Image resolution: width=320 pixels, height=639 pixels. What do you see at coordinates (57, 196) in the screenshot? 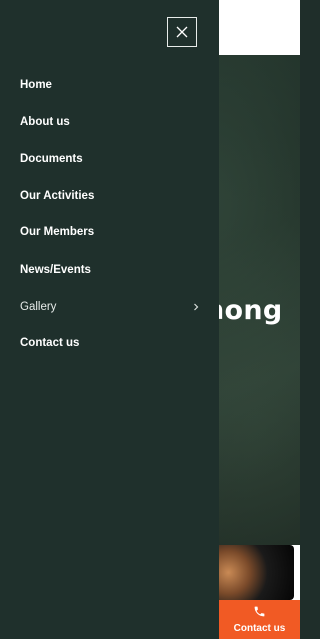
I see `nav-item-label: Our Activities` at bounding box center [57, 196].